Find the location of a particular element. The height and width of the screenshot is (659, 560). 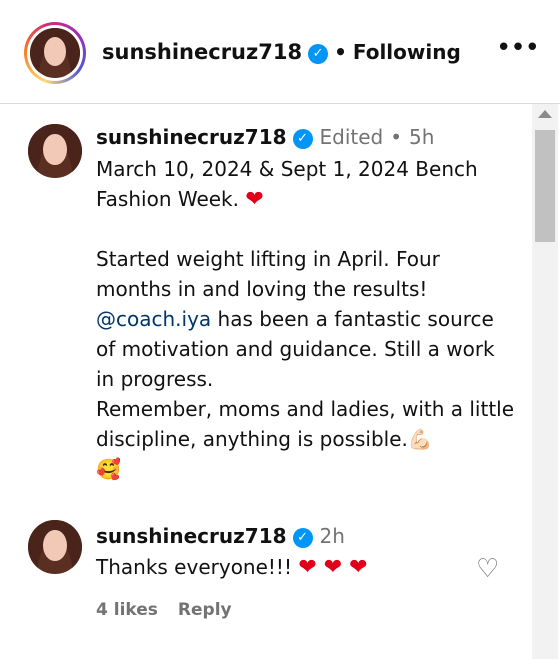

reply-time: 2h is located at coordinates (332, 536).